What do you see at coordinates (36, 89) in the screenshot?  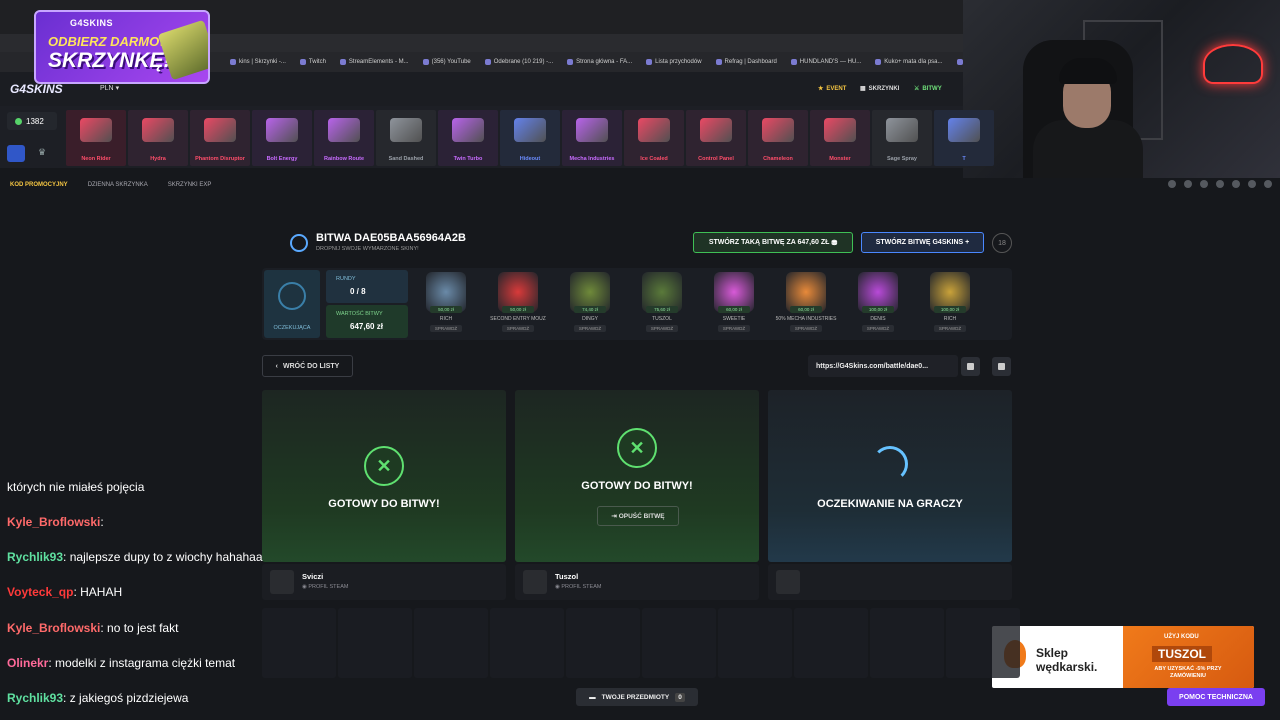 I see `site-logo: G4SKINS` at bounding box center [36, 89].